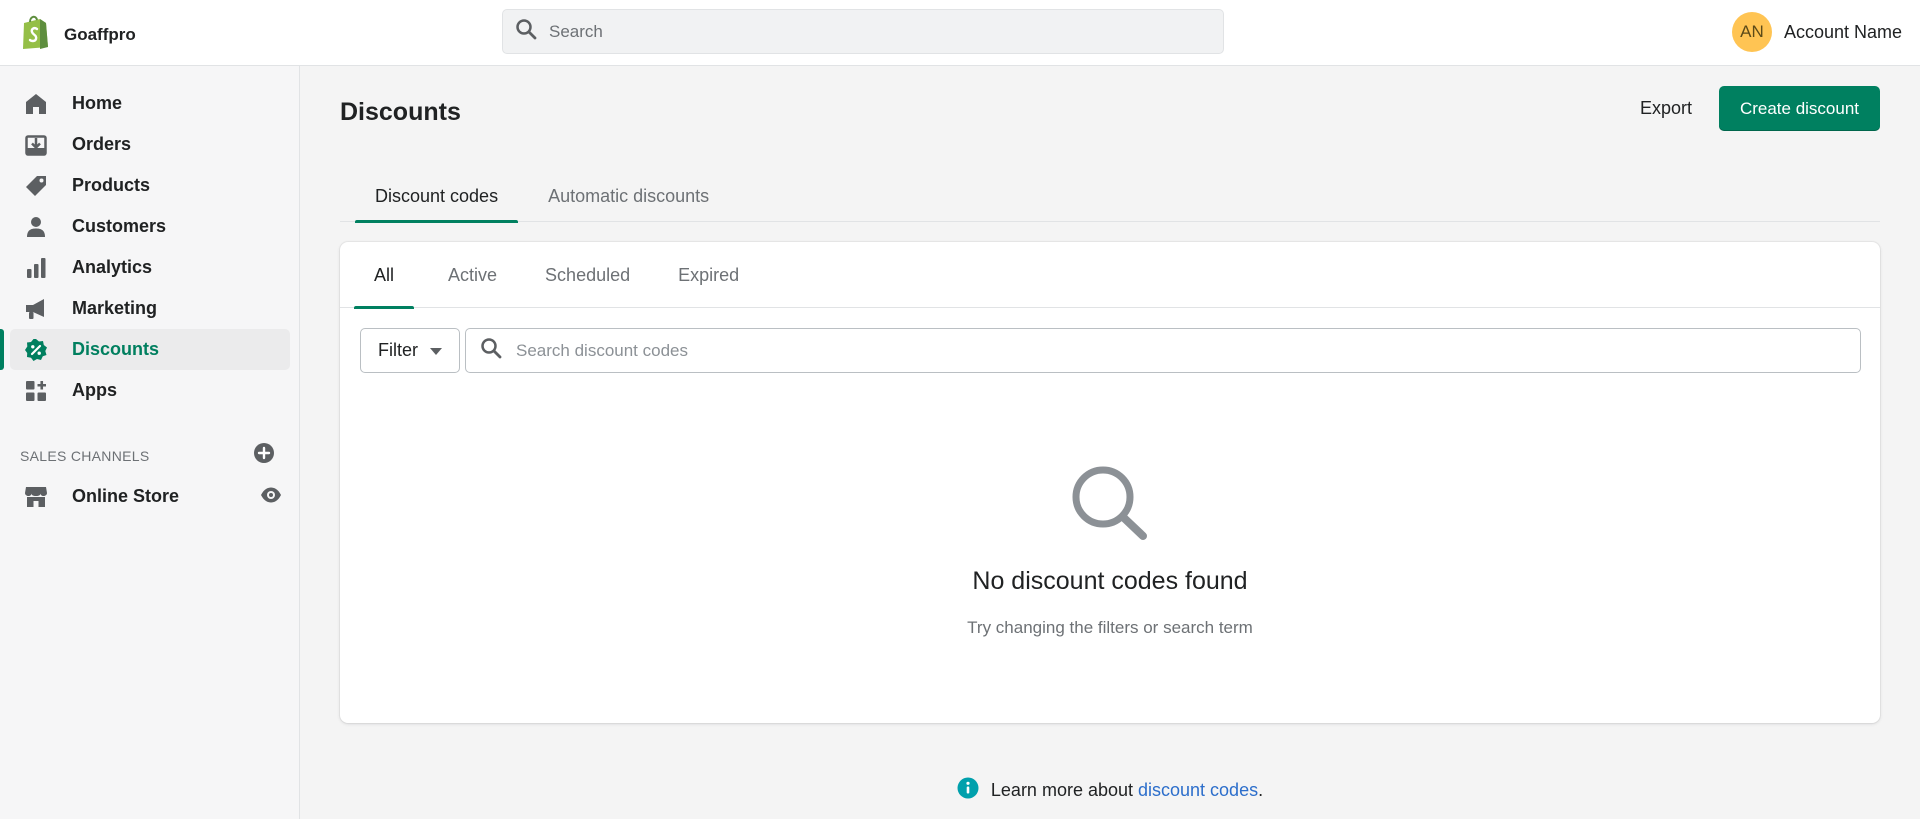 This screenshot has width=1920, height=819. What do you see at coordinates (115, 308) in the screenshot?
I see `sidebar-item-label: Marketing` at bounding box center [115, 308].